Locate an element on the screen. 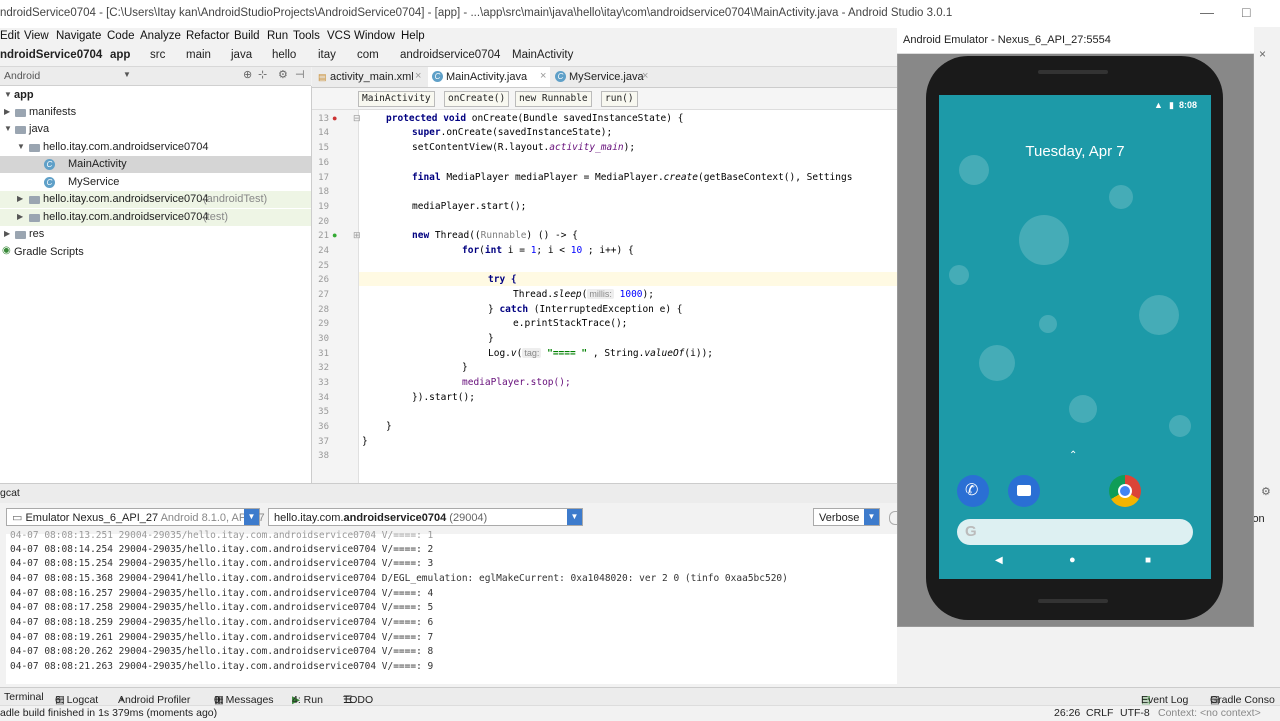  nav-app: app is located at coordinates (120, 55).